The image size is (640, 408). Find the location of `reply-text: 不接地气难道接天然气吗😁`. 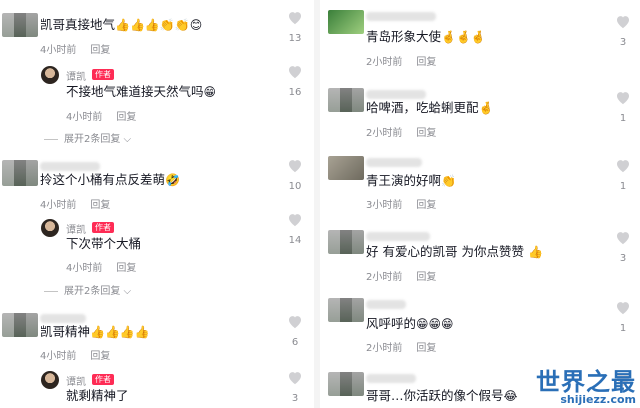

reply-text: 不接地气难道接天然气吗😁 is located at coordinates (141, 91).